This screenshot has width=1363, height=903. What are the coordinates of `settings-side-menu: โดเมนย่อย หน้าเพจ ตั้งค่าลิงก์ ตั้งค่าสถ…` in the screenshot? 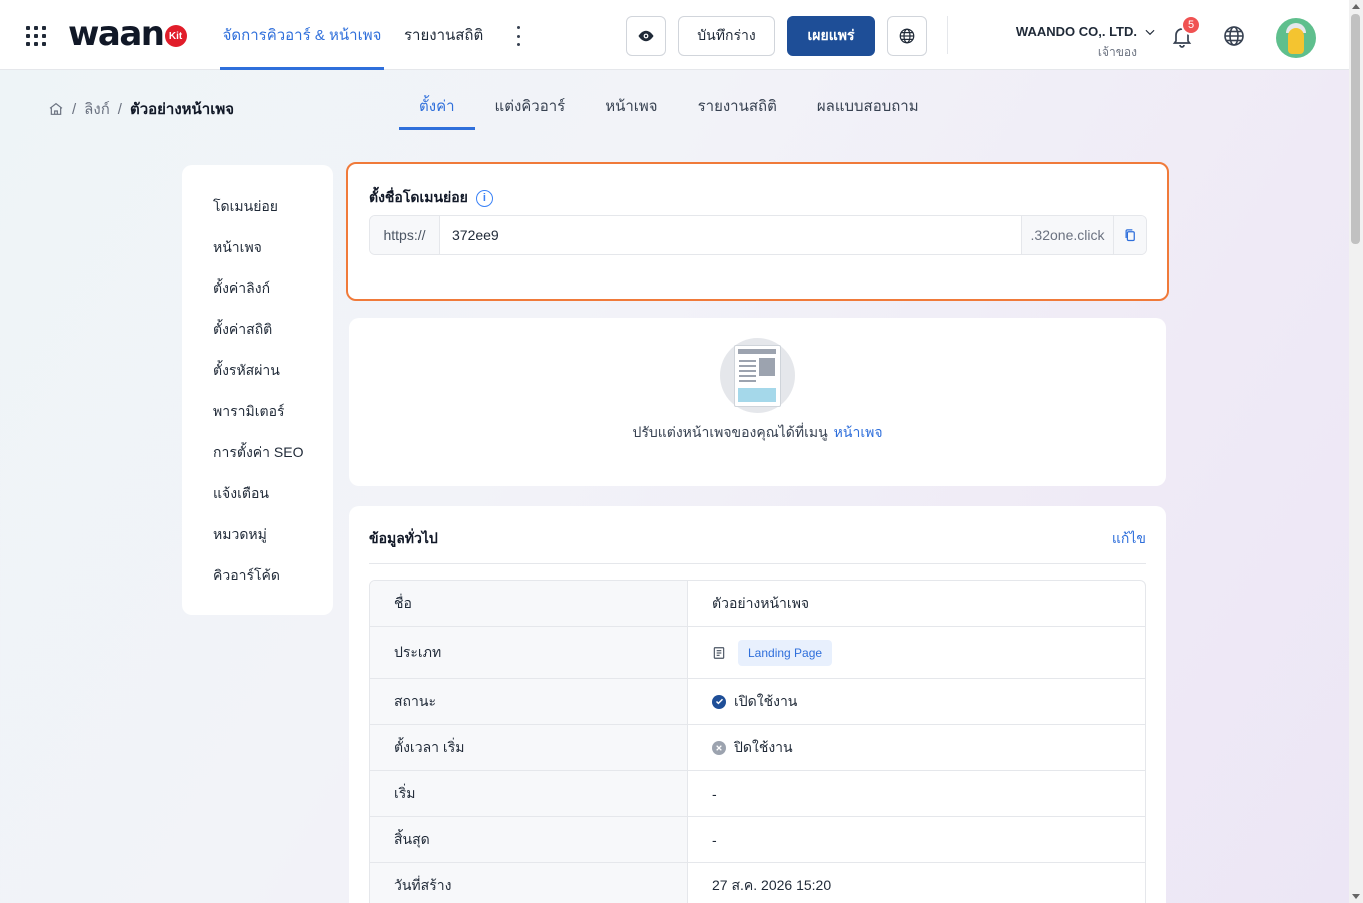 It's located at (257, 390).